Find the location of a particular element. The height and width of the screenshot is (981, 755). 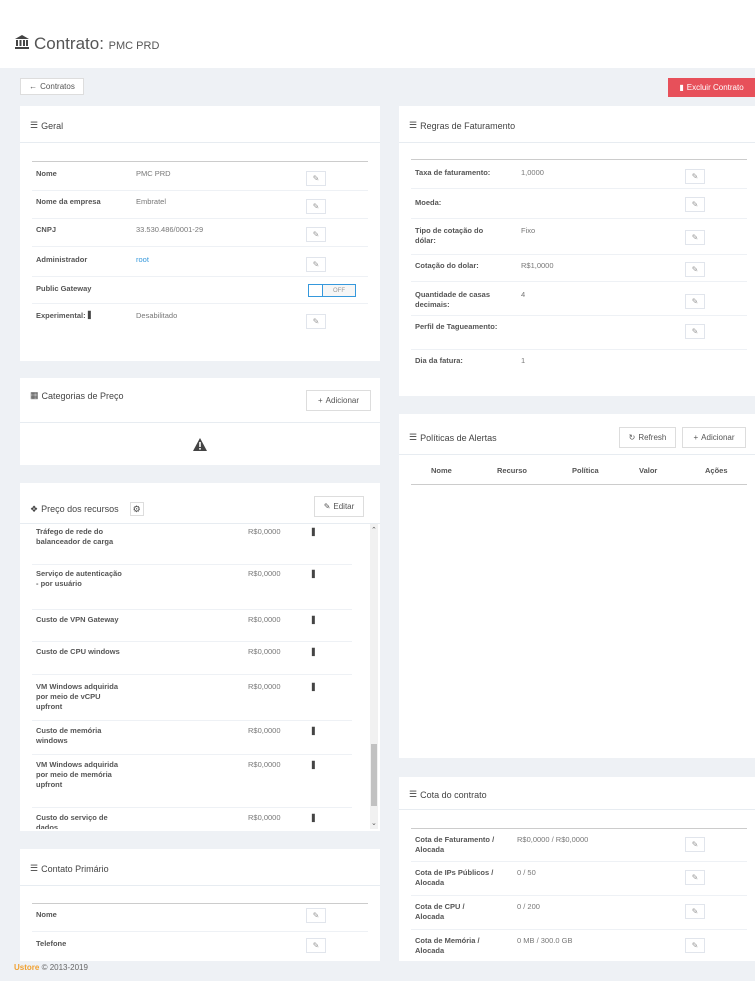

arrow-left-icon: ← is located at coordinates (33, 86).